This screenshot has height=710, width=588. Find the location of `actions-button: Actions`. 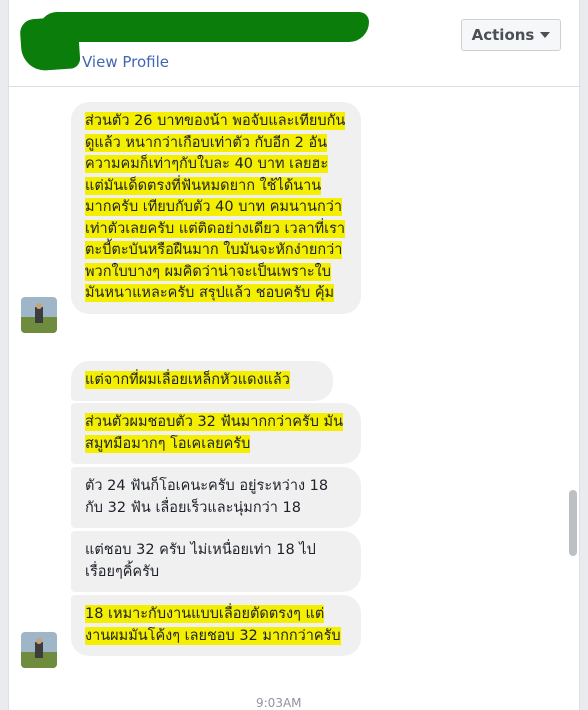

actions-button: Actions is located at coordinates (511, 35).